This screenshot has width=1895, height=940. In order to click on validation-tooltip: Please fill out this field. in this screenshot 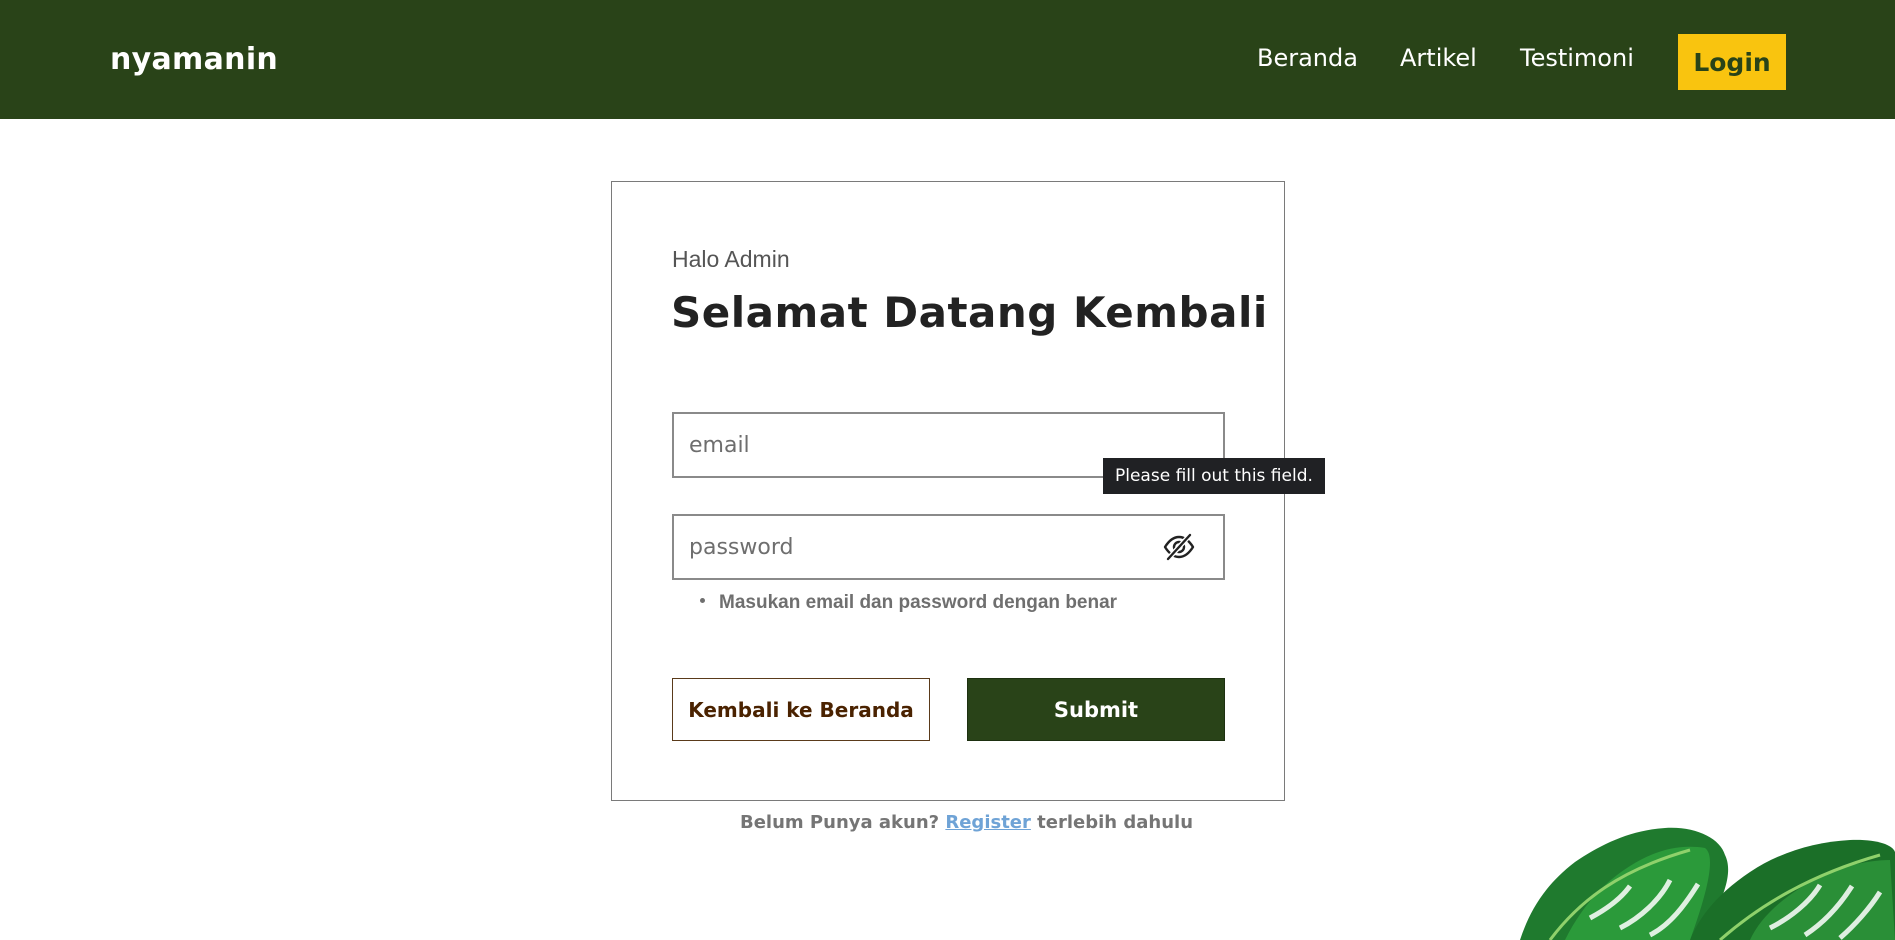, I will do `click(1214, 476)`.